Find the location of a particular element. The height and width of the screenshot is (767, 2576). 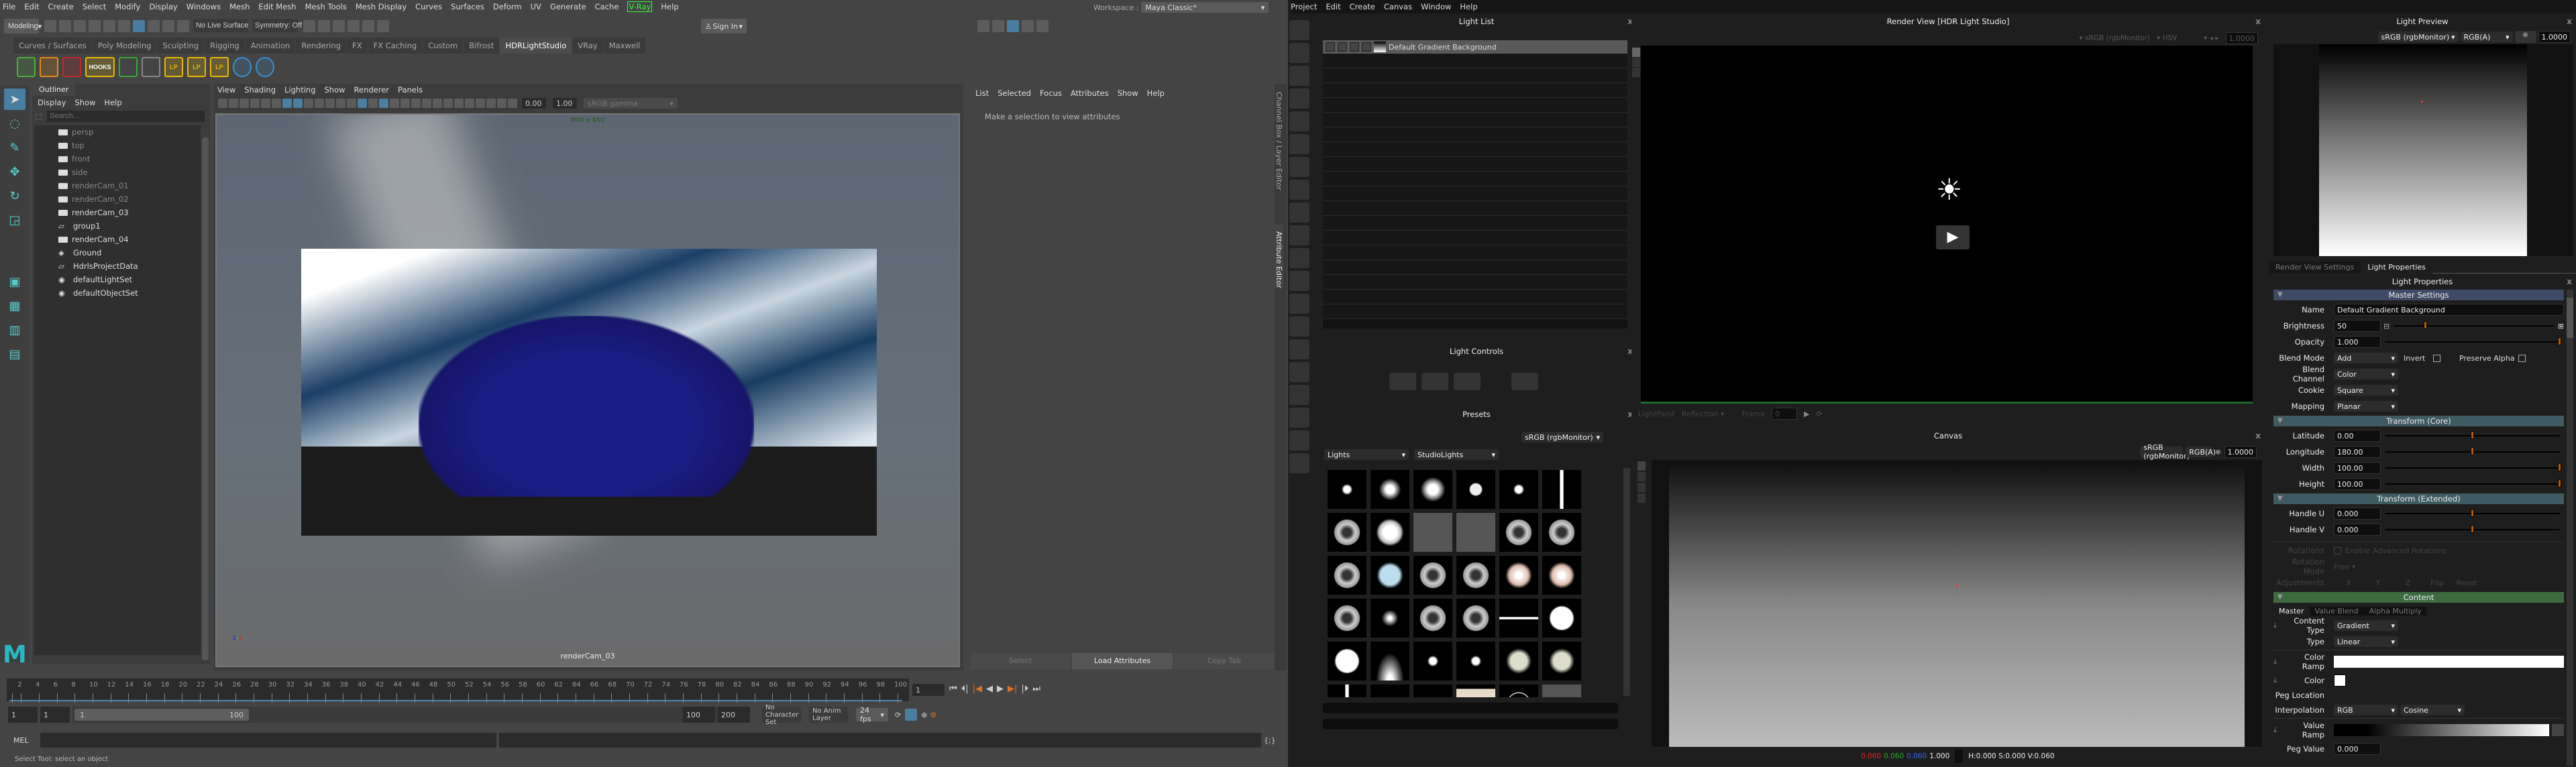

blend-channel-dropdown: Color ▾ is located at coordinates (2366, 374).